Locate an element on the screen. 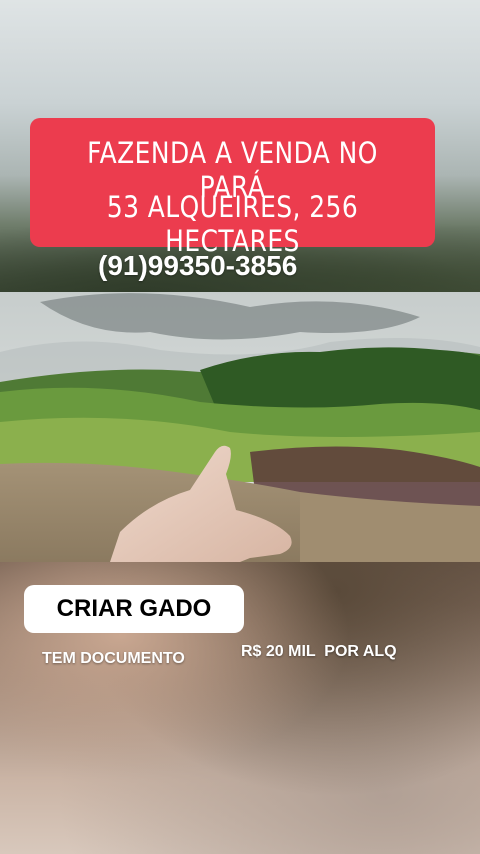 This screenshot has width=480, height=854. purpose-badge: CRIAR GADO is located at coordinates (134, 609).